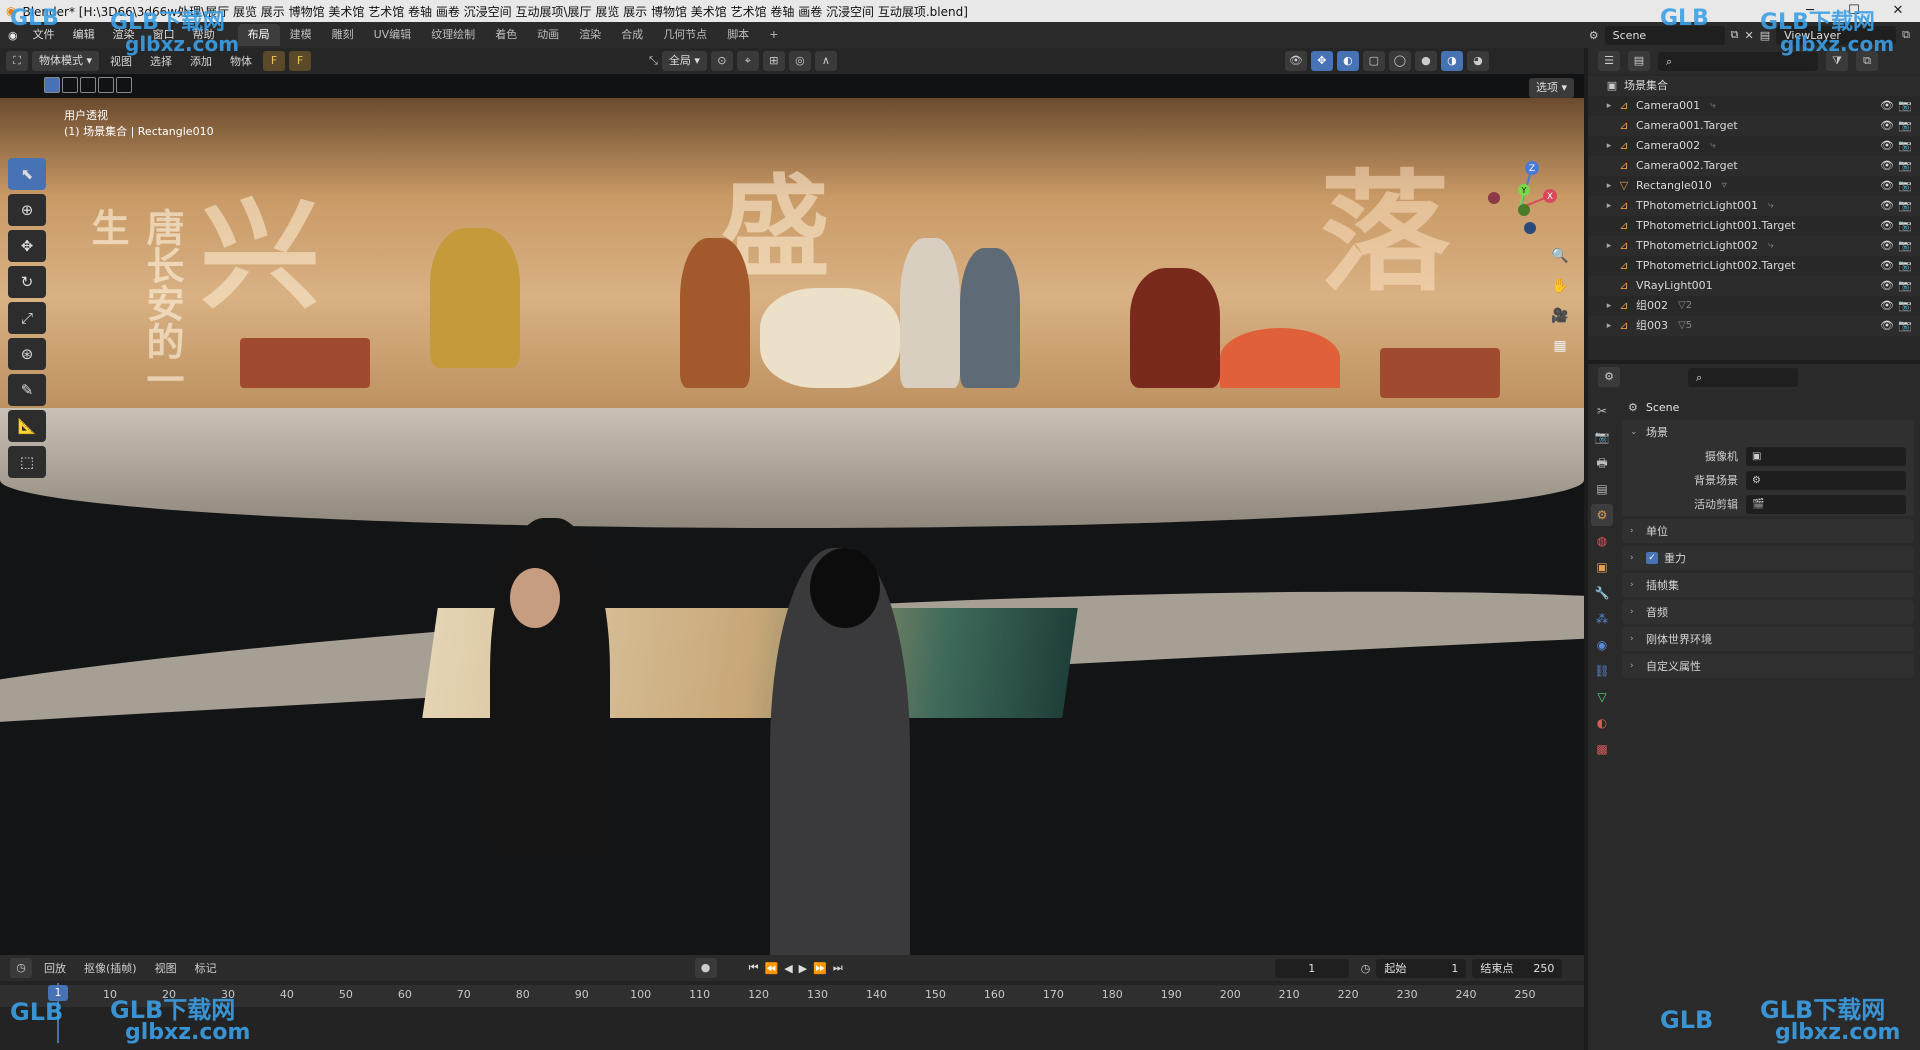 This screenshot has width=1920, height=1050. Describe the element at coordinates (52, 85) in the screenshot. I see `select-new-icon` at that location.